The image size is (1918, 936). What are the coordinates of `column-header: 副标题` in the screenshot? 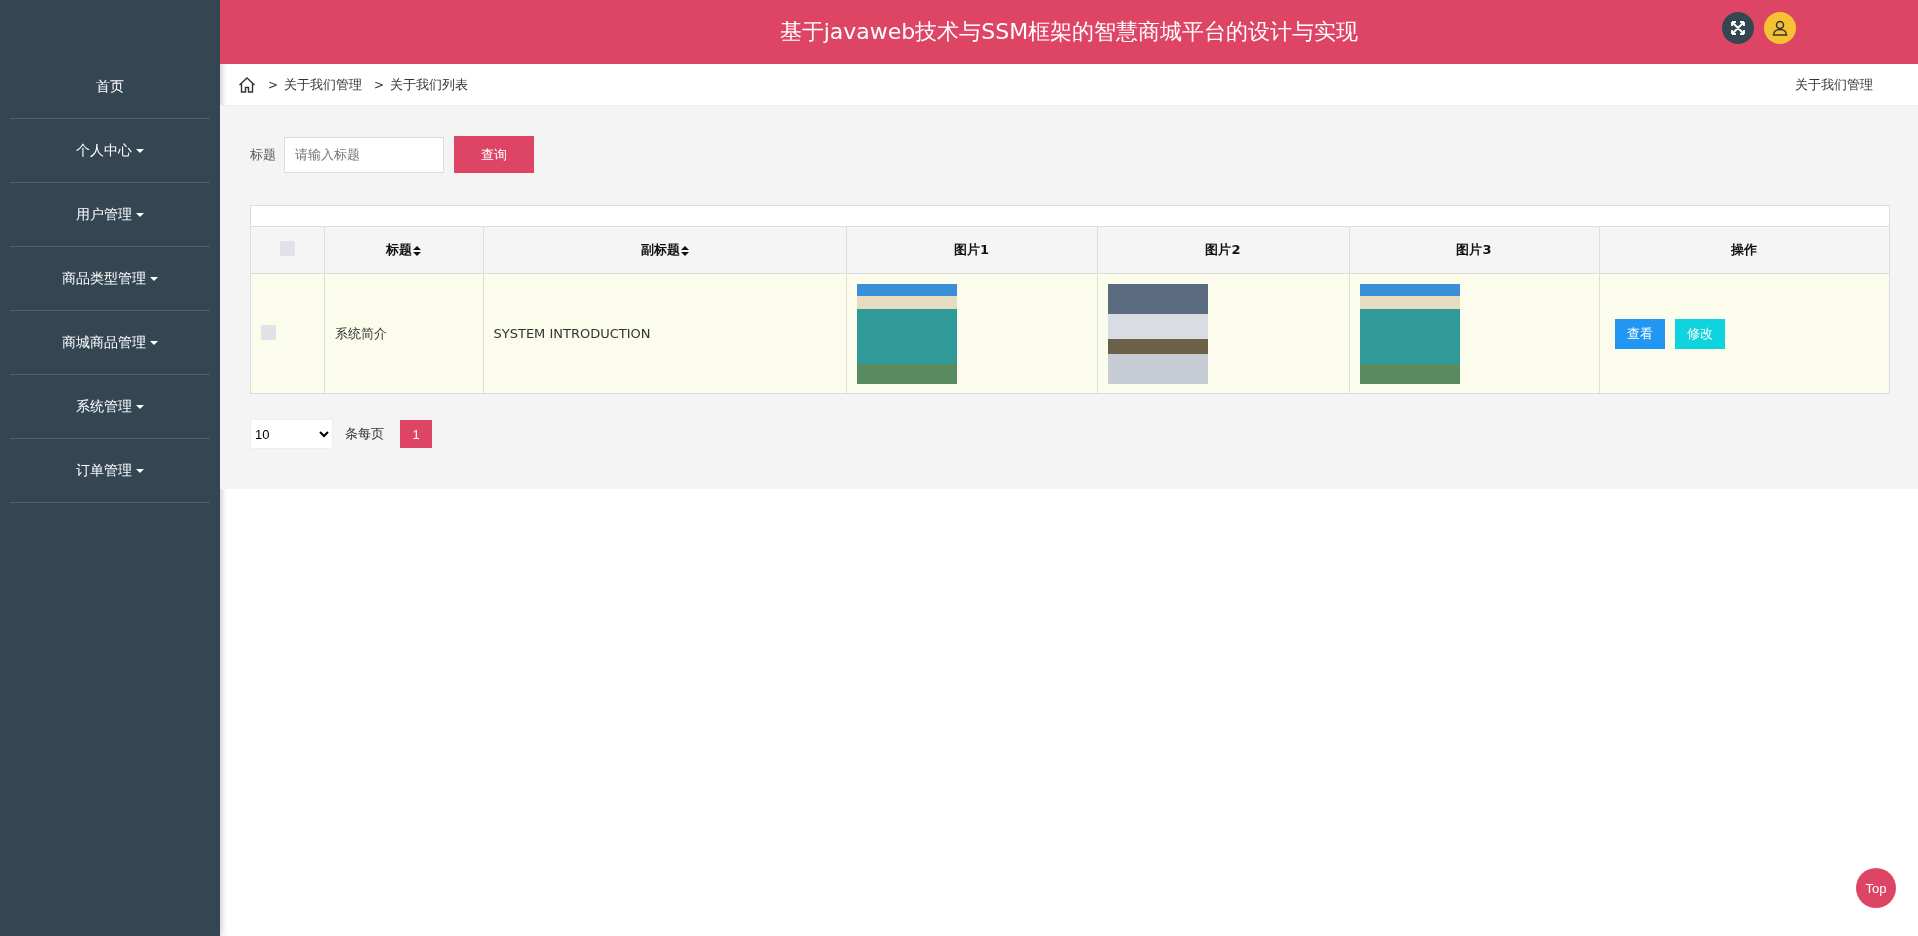 It's located at (664, 250).